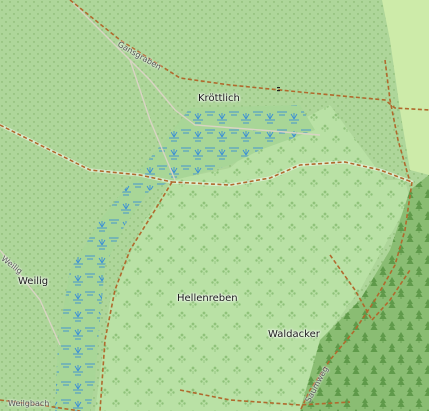  What do you see at coordinates (294, 335) in the screenshot?
I see `place-label-waldacker: Waldacker` at bounding box center [294, 335].